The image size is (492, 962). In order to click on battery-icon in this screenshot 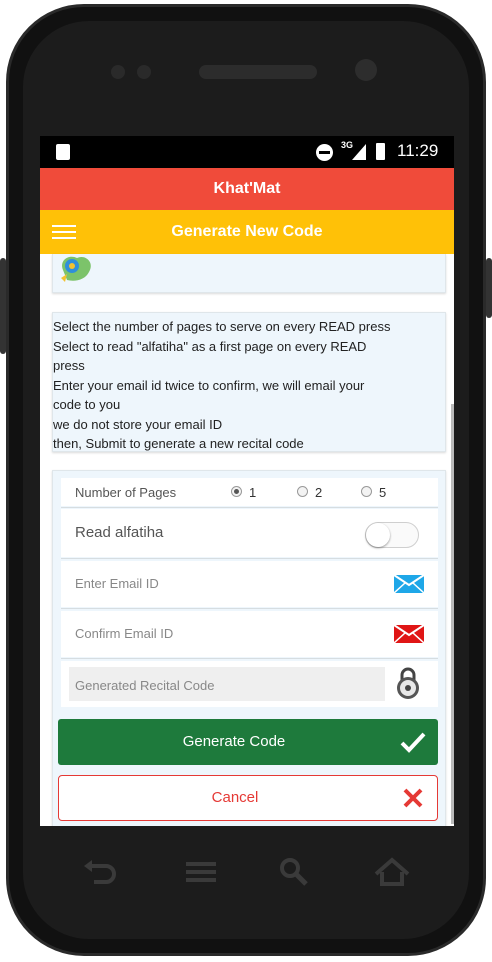, I will do `click(380, 151)`.